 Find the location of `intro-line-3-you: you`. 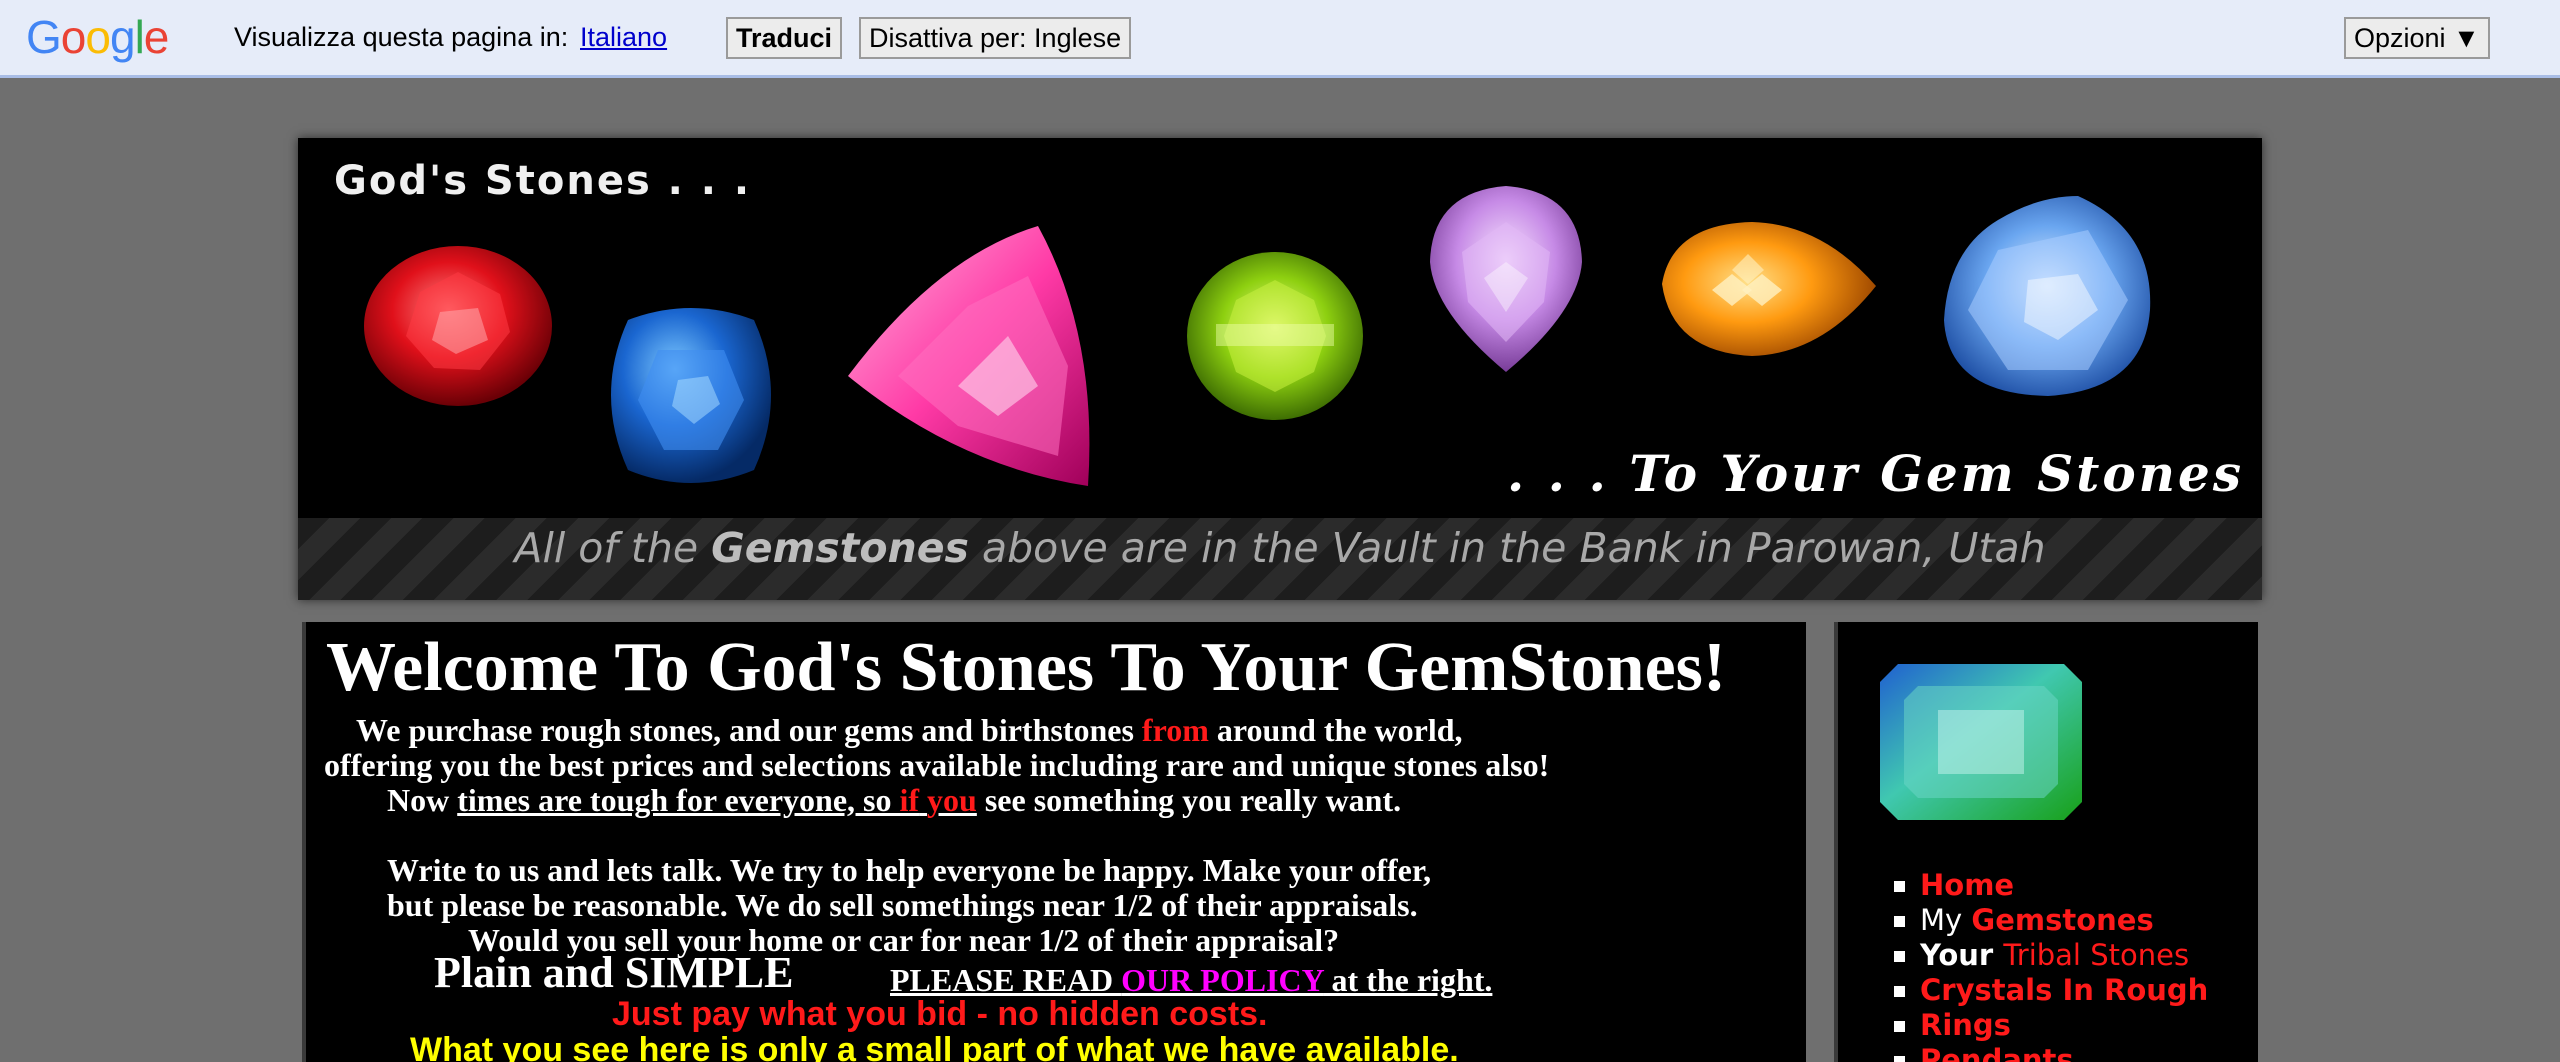

intro-line-3-you: you is located at coordinates (952, 800).